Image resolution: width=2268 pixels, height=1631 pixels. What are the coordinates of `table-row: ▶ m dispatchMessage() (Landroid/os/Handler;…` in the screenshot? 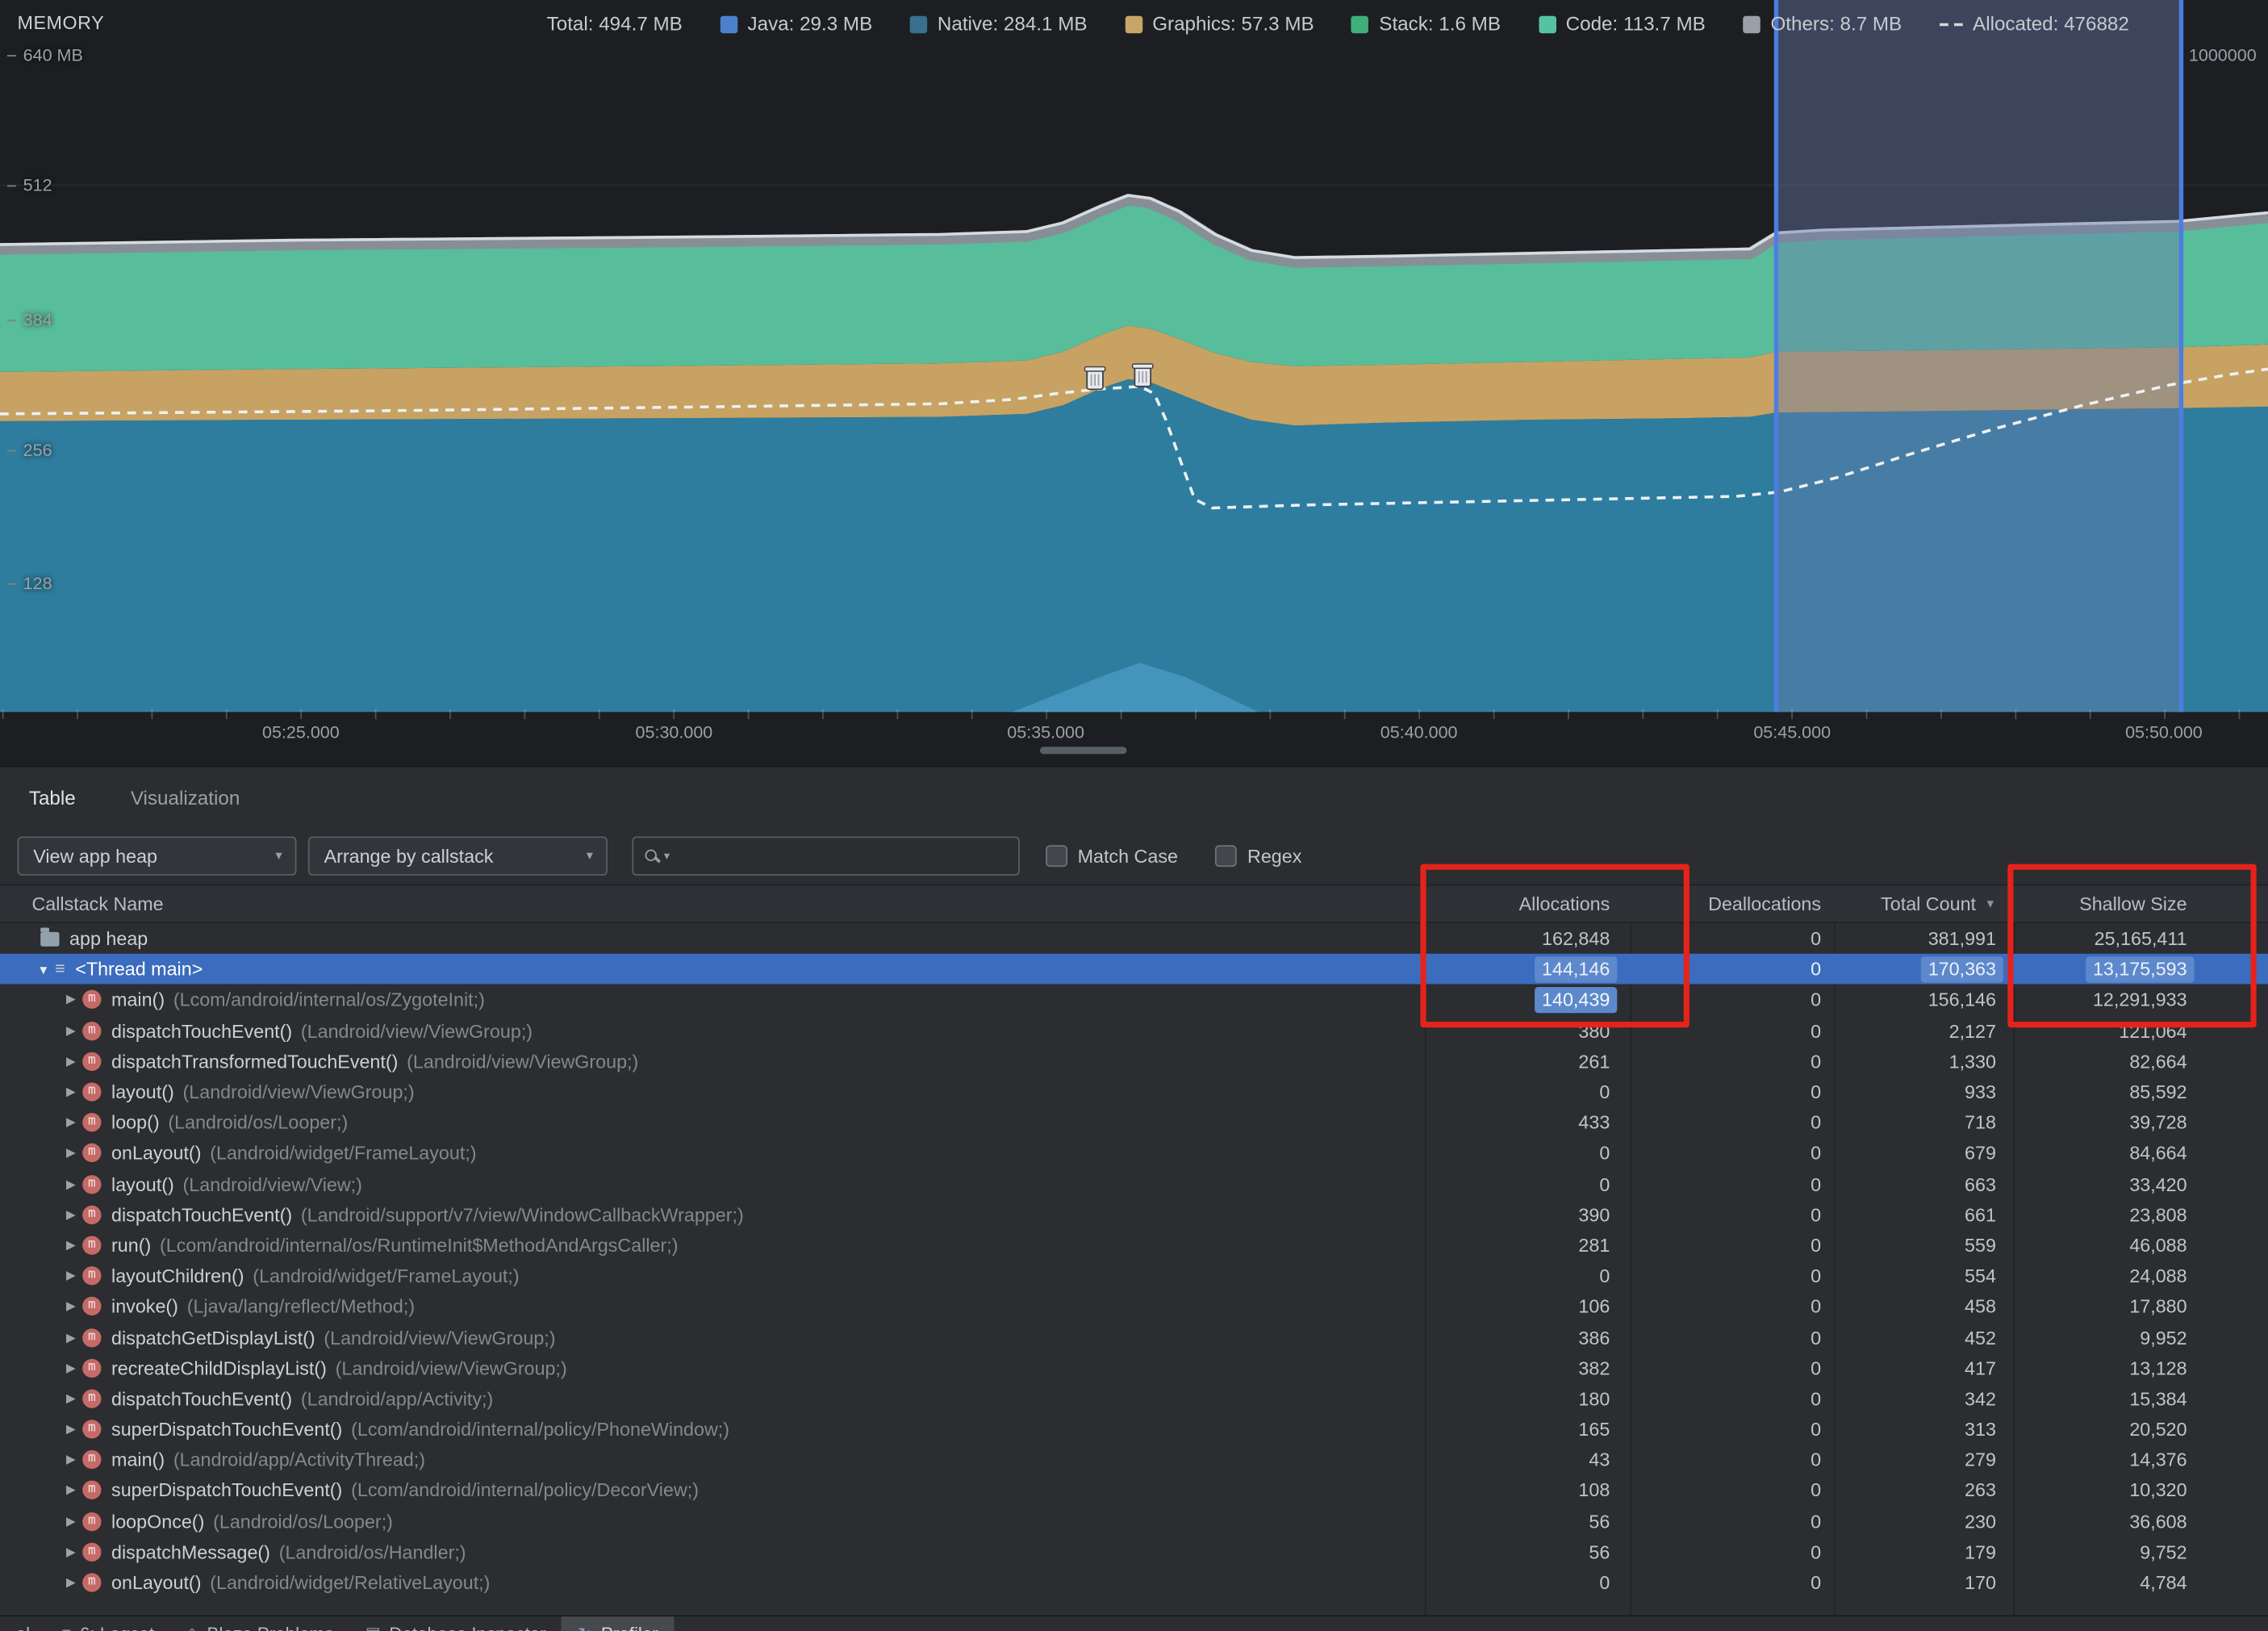 It's located at (1134, 1552).